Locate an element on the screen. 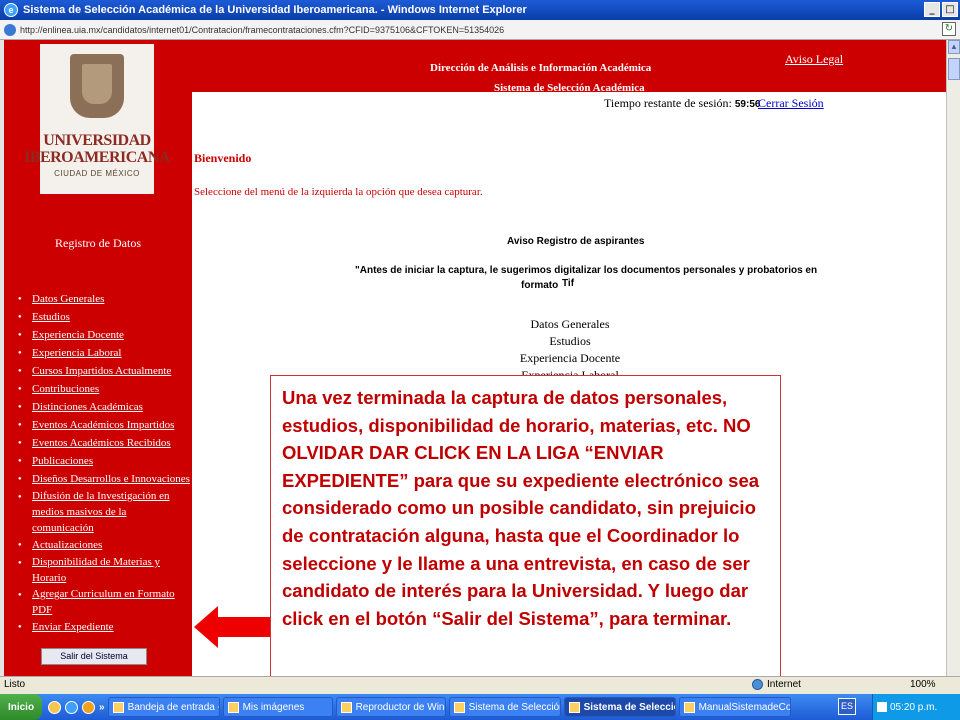 This screenshot has height=720, width=960. sidebar-link-actualizaciones: Actualizaciones is located at coordinates (67, 545).